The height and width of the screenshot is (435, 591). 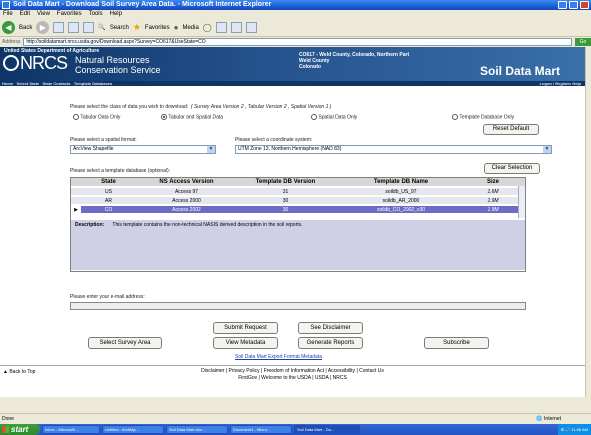 What do you see at coordinates (25, 28) in the screenshot?
I see `back-label: Back` at bounding box center [25, 28].